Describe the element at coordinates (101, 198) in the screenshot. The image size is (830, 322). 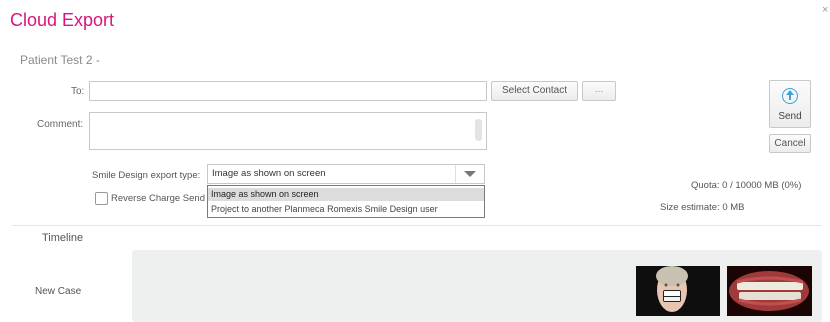
I see `reverse-charge-checkbox` at that location.